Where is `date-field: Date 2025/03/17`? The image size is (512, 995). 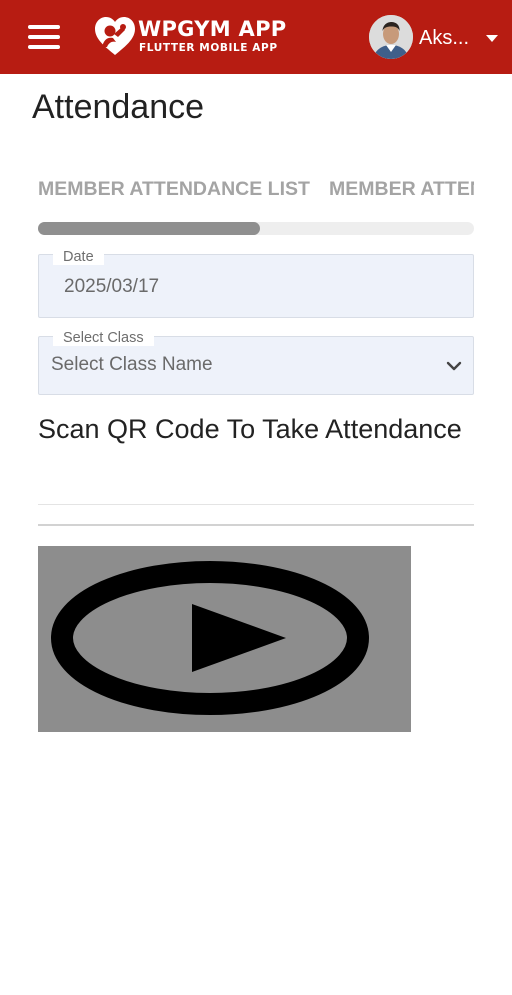
date-field: Date 2025/03/17 is located at coordinates (256, 283).